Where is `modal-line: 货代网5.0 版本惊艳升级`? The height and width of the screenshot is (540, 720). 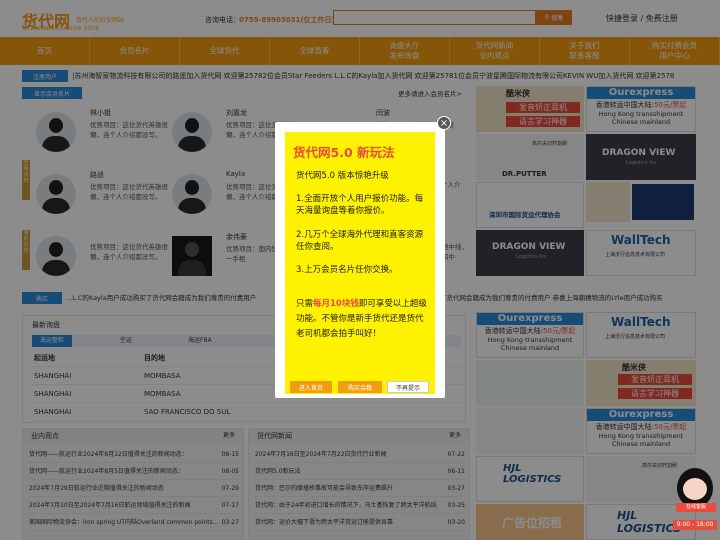
modal-line: 货代网5.0 版本惊艳升级 is located at coordinates (342, 176).